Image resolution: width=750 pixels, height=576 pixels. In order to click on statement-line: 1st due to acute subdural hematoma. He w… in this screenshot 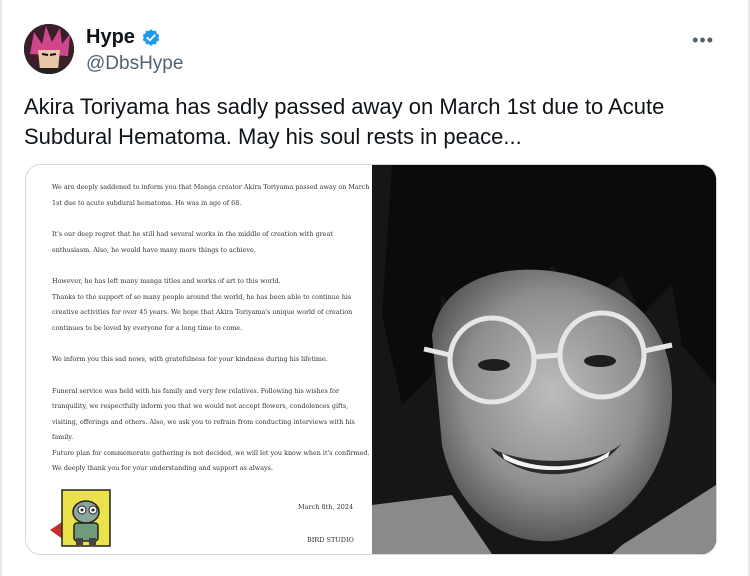, I will do `click(147, 202)`.